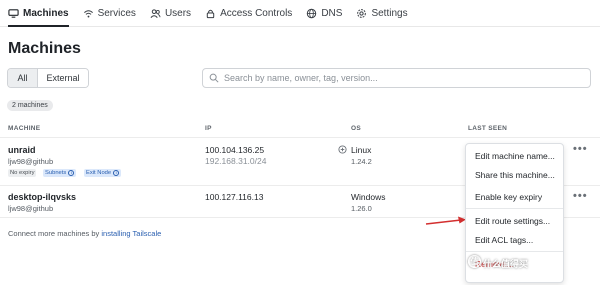  Describe the element at coordinates (361, 208) in the screenshot. I see `machine-os-version: 1.26.0` at that location.